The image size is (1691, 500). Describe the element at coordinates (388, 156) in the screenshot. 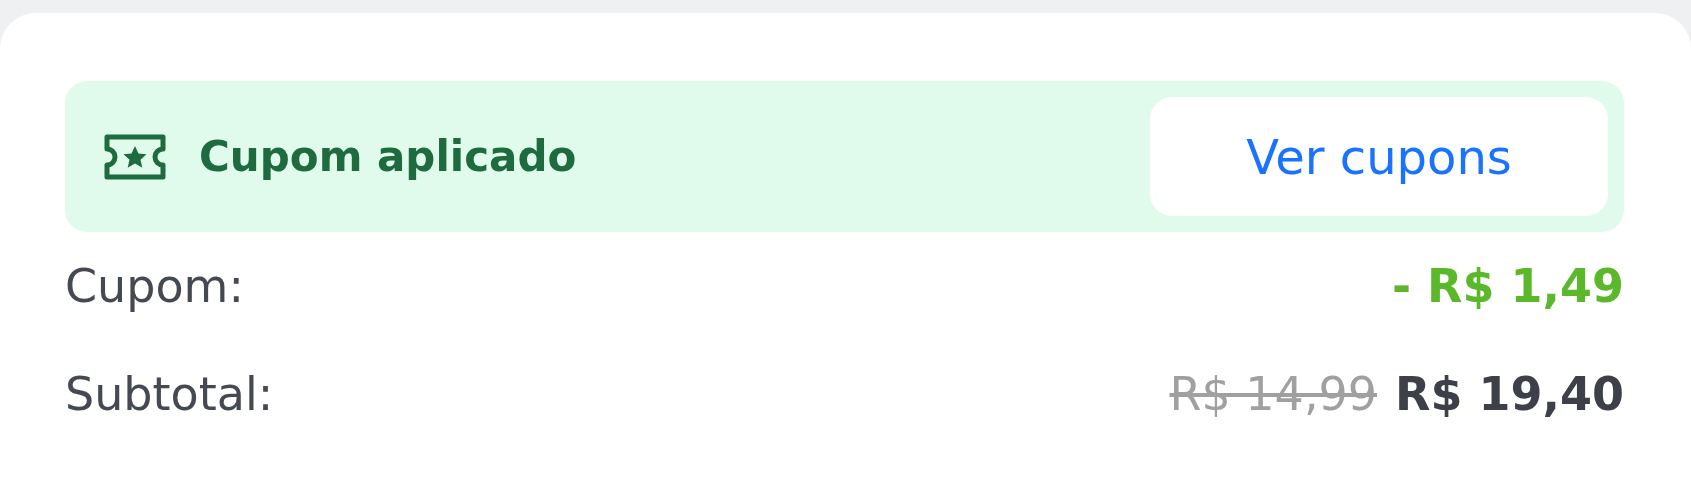

I see `coupon-status: Cupom aplicado` at that location.